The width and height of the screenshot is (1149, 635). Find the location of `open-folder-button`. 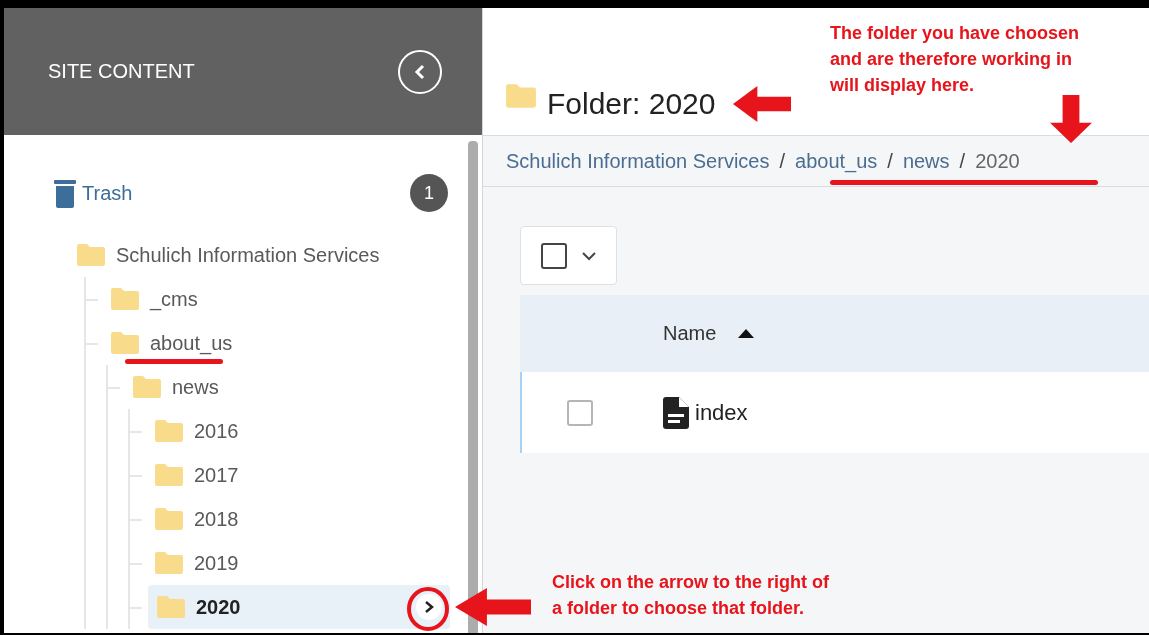

open-folder-button is located at coordinates (429, 607).